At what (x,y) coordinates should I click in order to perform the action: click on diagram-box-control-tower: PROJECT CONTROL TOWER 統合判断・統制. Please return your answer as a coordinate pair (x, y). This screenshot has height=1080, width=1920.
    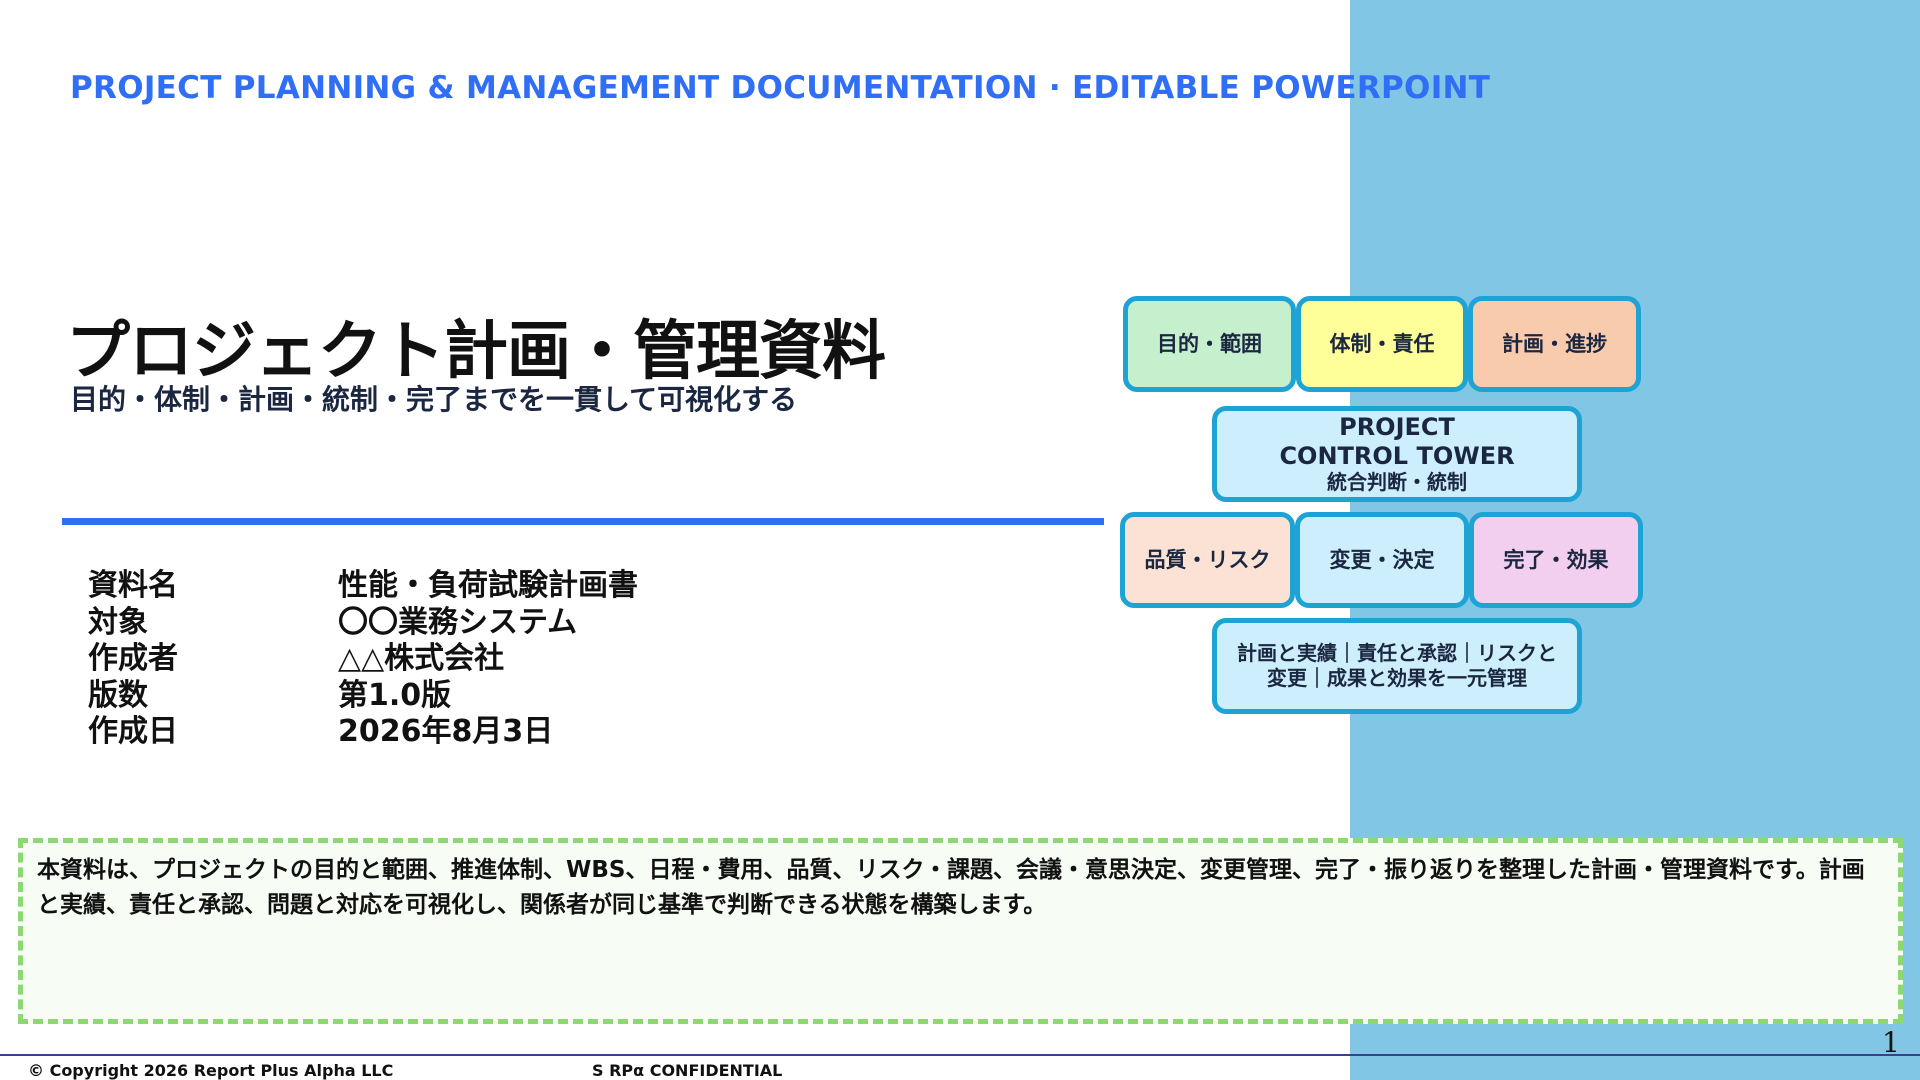
    Looking at the image, I should click on (1397, 454).